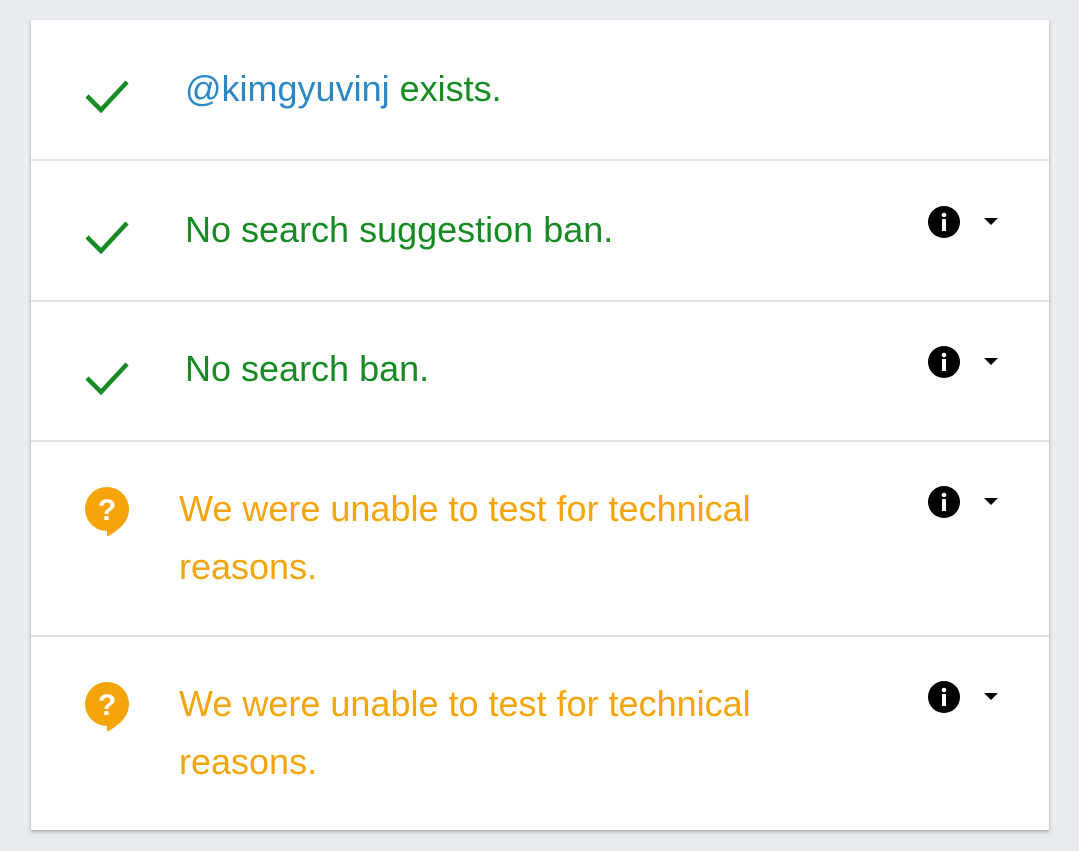 This screenshot has height=851, width=1079. What do you see at coordinates (307, 368) in the screenshot?
I see `result-text: No search ban.` at bounding box center [307, 368].